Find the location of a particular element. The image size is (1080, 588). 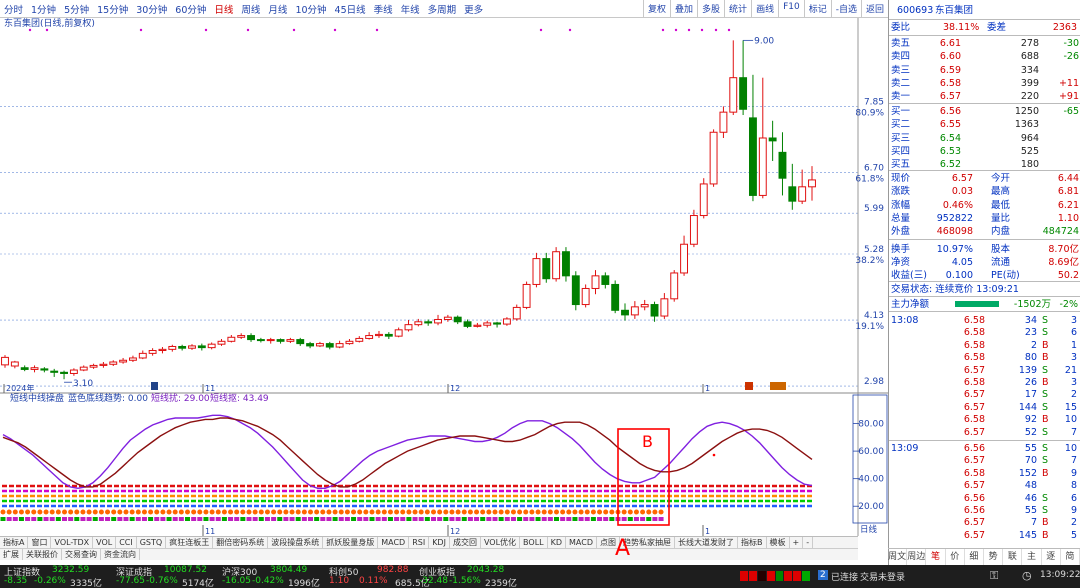

extra-tab-0: 扩展 is located at coordinates (11, 554).